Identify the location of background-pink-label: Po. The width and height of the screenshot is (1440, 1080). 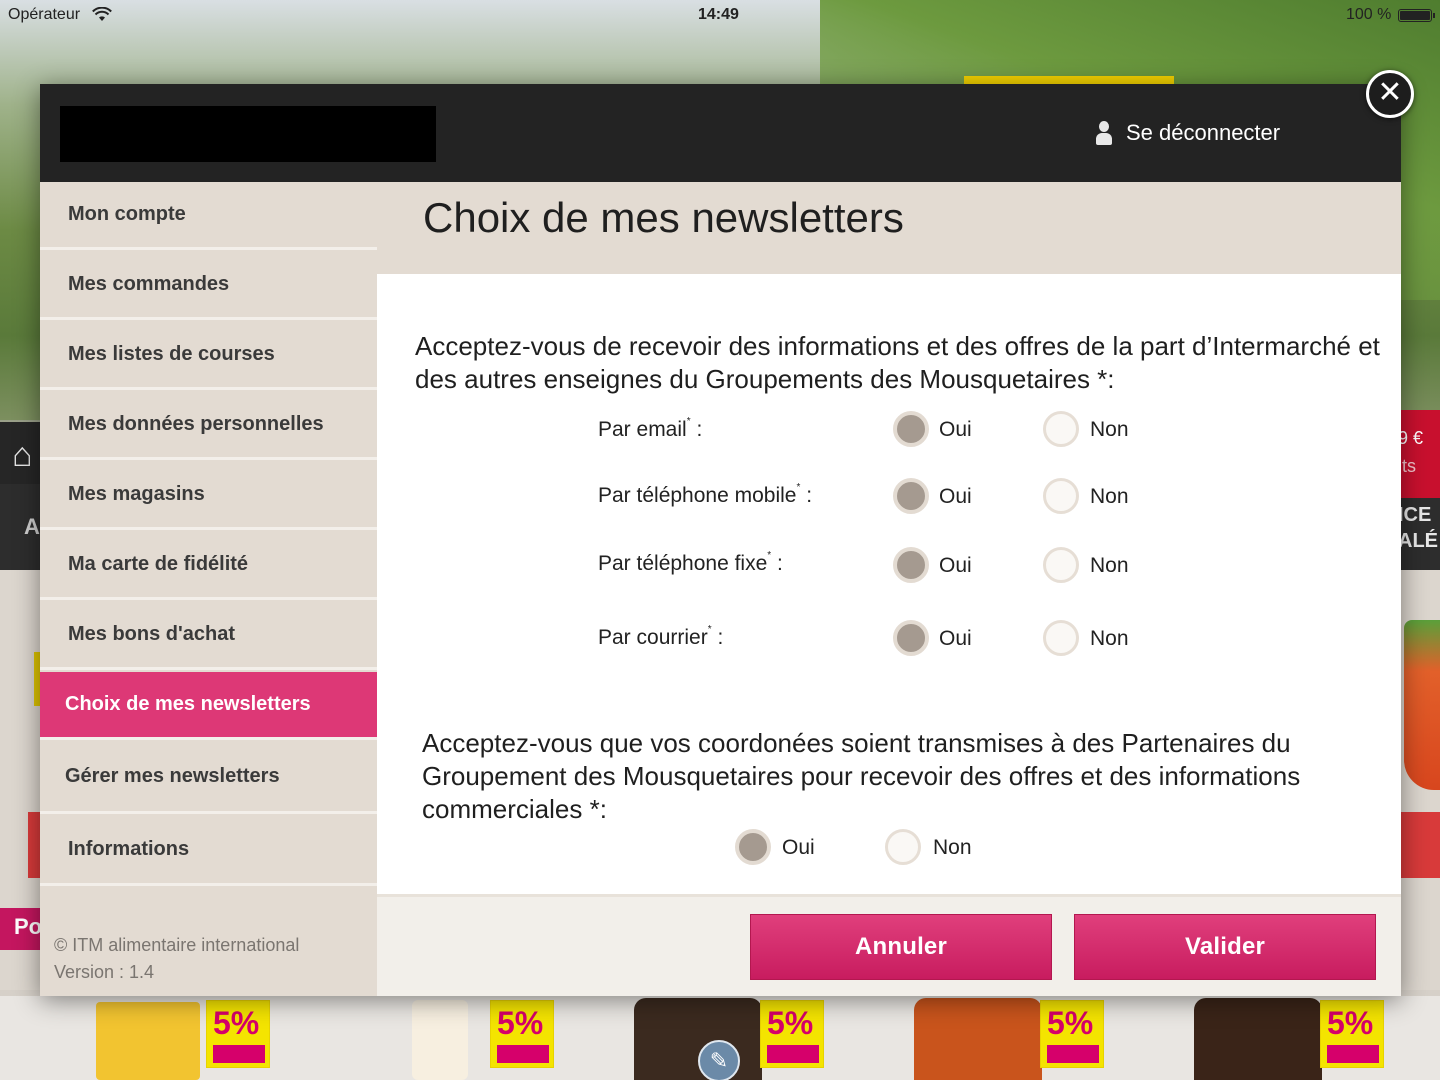
(21, 929).